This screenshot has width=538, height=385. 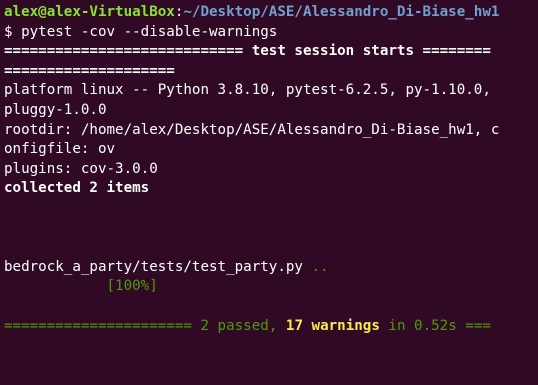 What do you see at coordinates (77, 188) in the screenshot?
I see `collected-line: collected 2 items` at bounding box center [77, 188].